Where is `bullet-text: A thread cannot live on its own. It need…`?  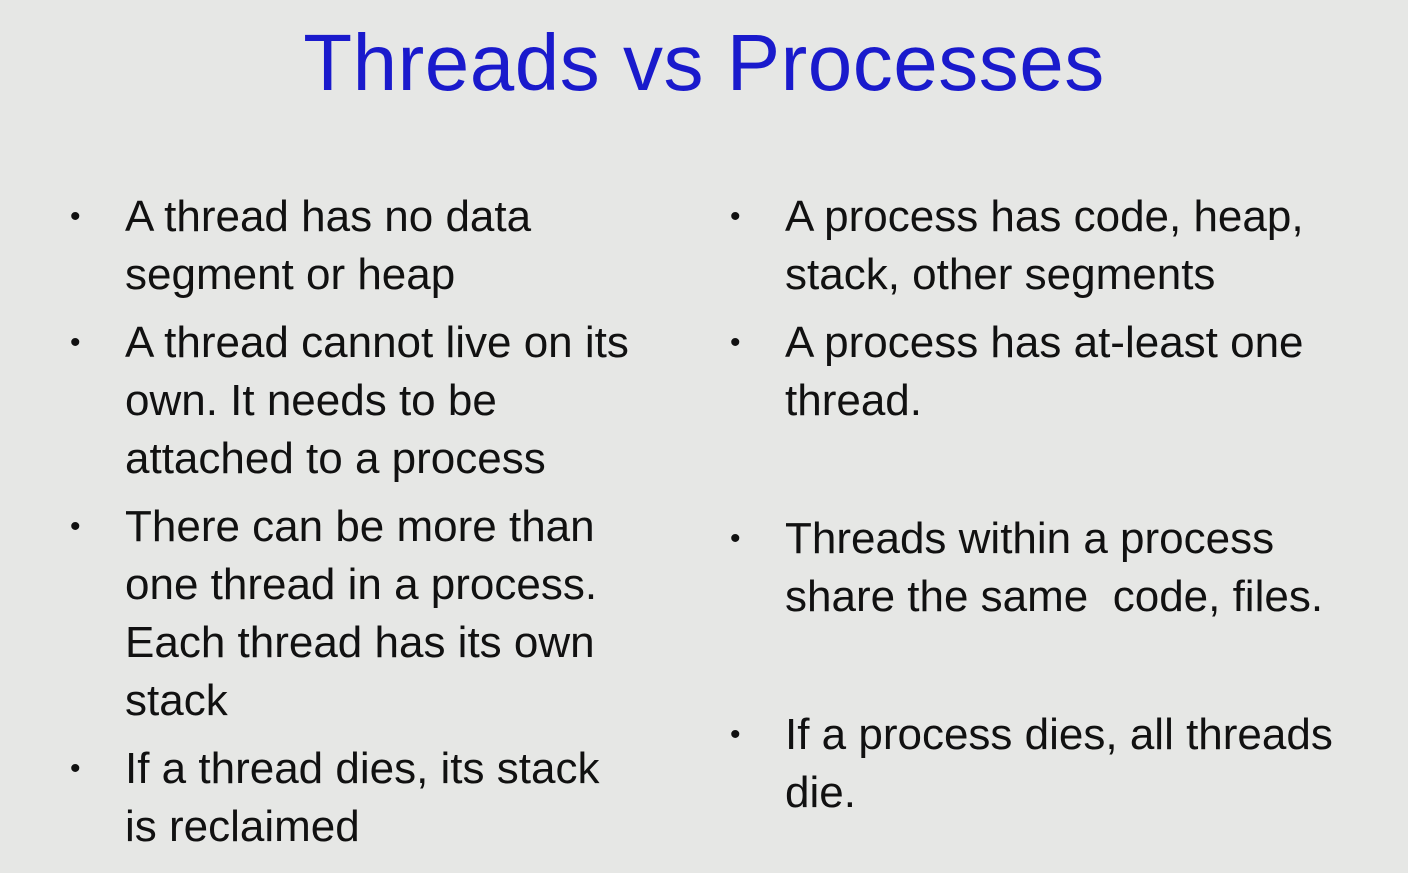 bullet-text: A thread cannot live on its own. It need… is located at coordinates (377, 400).